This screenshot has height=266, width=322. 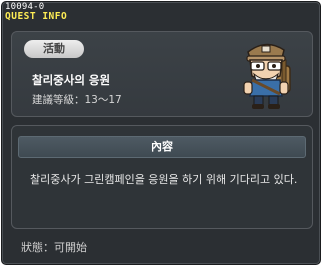 I want to click on sergeant-charlie-npc-icon, so click(x=267, y=73).